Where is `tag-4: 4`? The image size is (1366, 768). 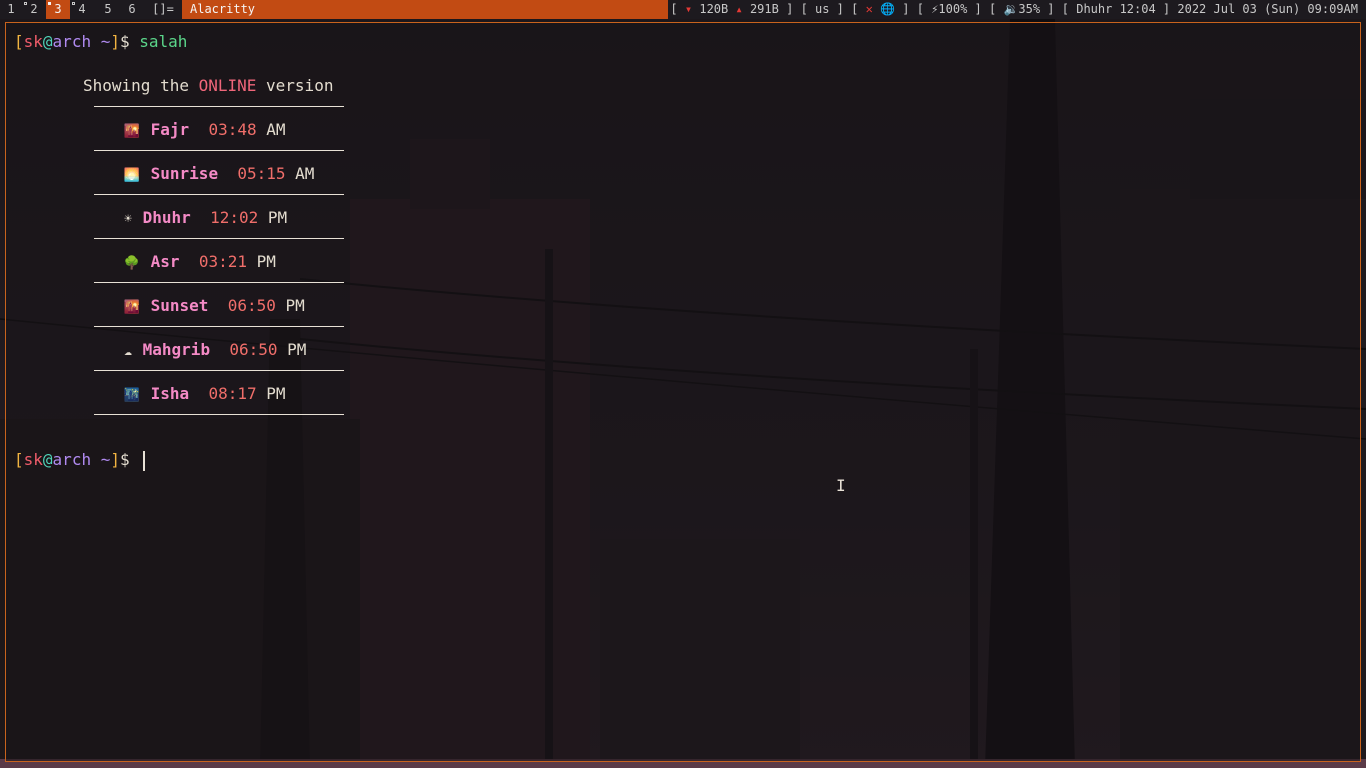 tag-4: 4 is located at coordinates (82, 9).